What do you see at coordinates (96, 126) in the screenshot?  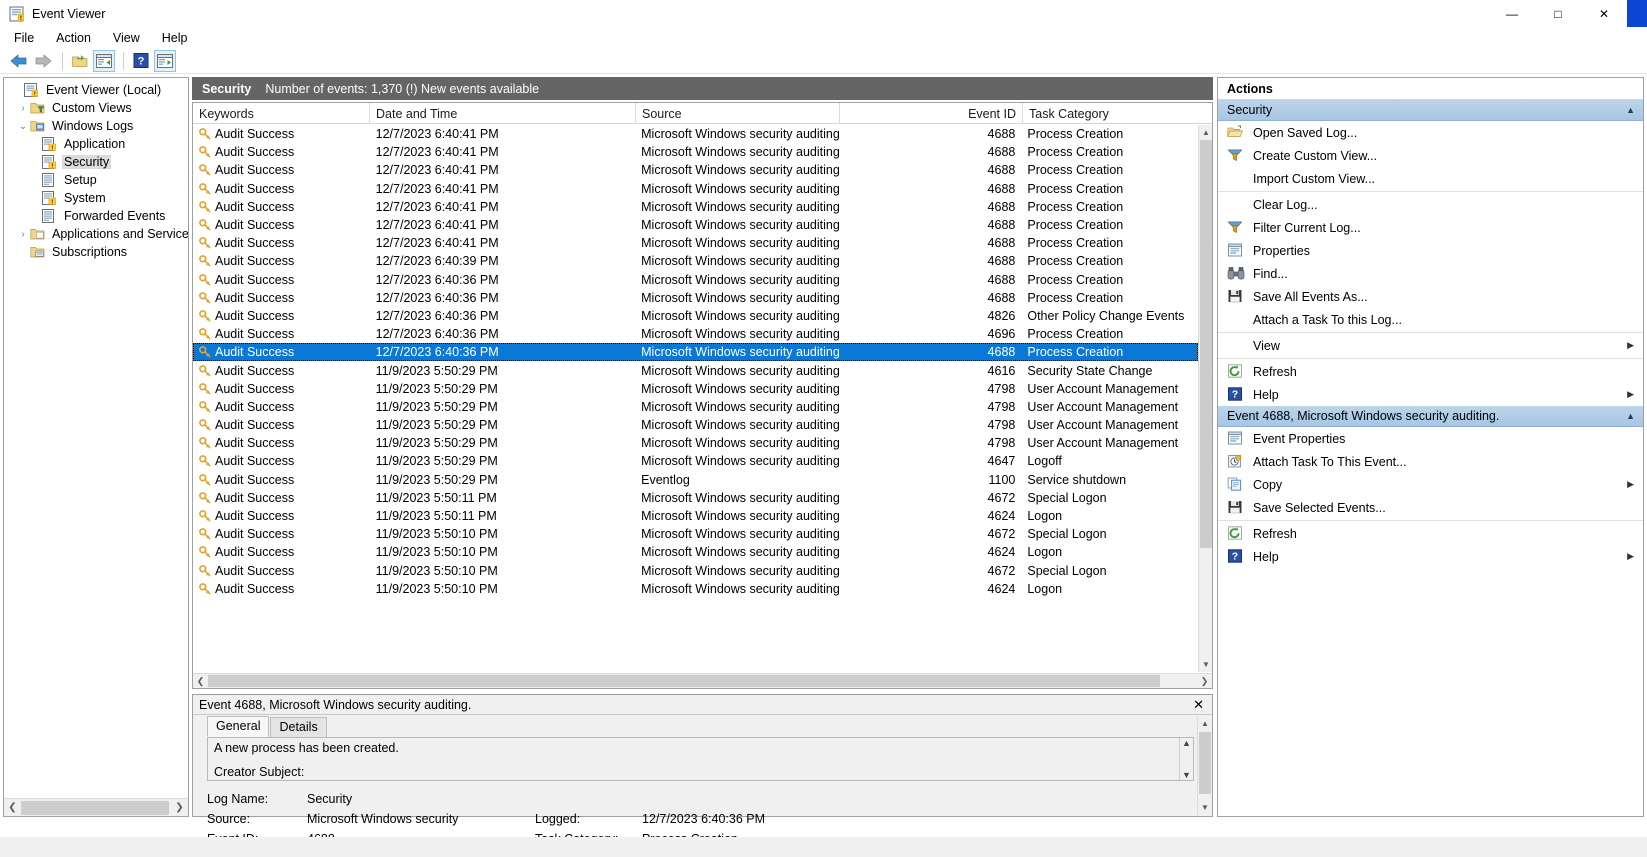 I see `tree-item-windows-logs: ⌄ Windows Logs` at bounding box center [96, 126].